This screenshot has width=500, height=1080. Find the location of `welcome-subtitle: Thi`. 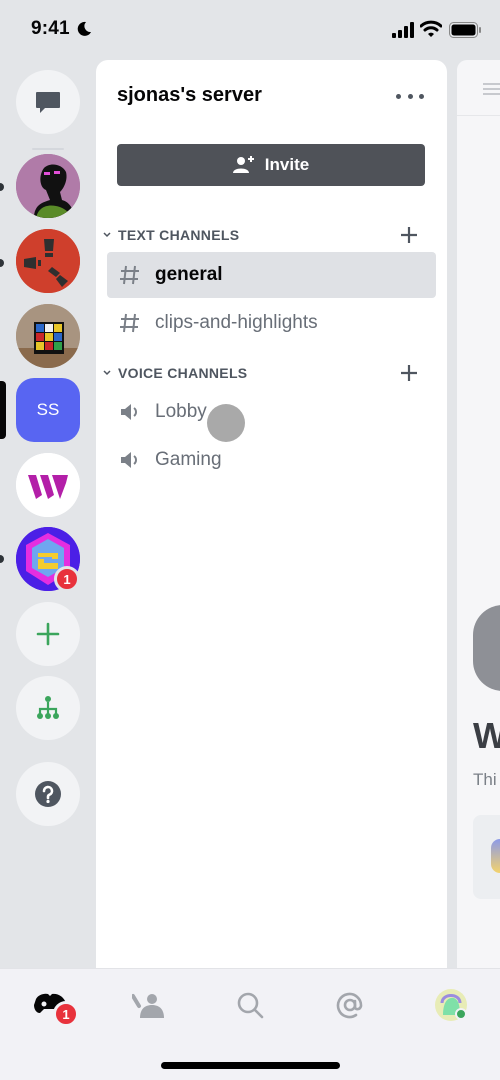

welcome-subtitle: Thi is located at coordinates (485, 779).